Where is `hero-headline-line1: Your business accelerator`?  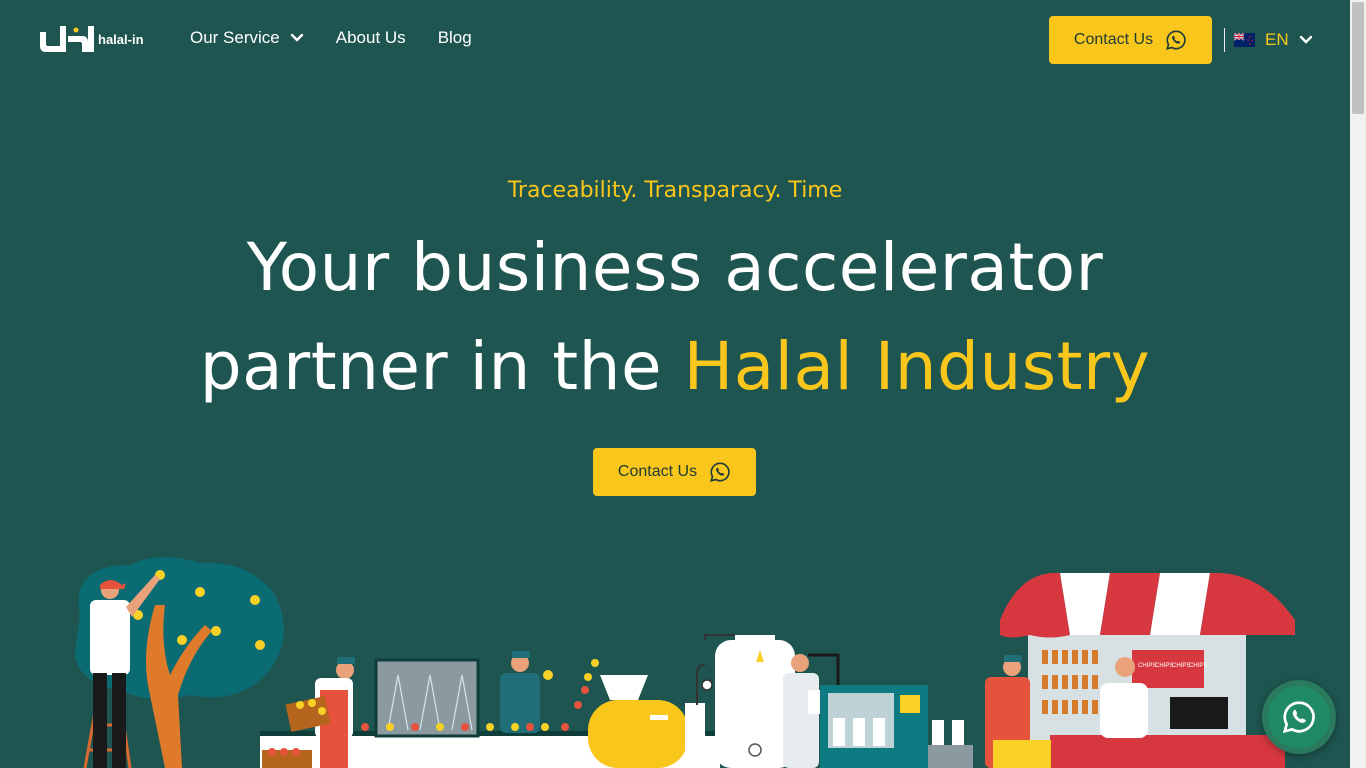 hero-headline-line1: Your business accelerator is located at coordinates (675, 267).